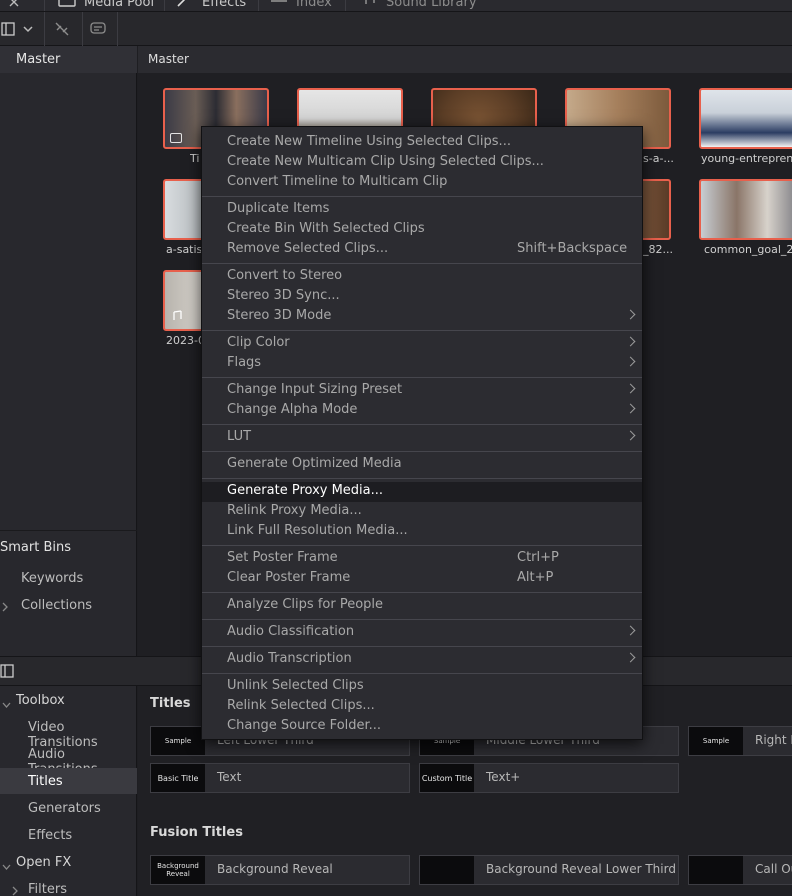 The width and height of the screenshot is (792, 896). I want to click on smart-bin-keywords: Keywords, so click(52, 578).